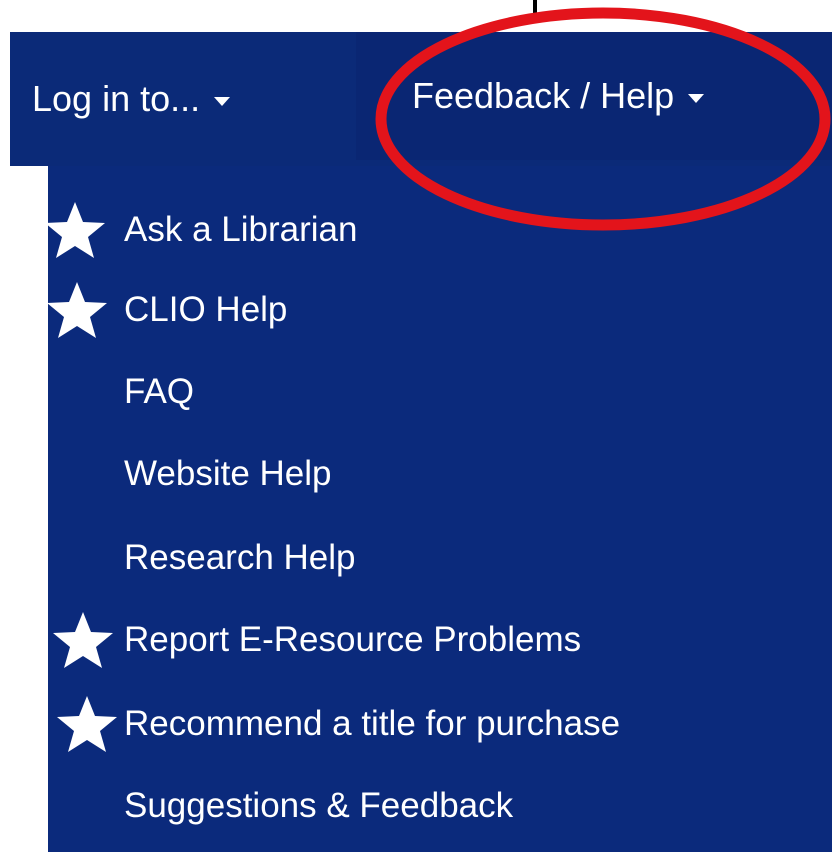 This screenshot has width=832, height=852. I want to click on menu-item-faq: FAQ, so click(440, 392).